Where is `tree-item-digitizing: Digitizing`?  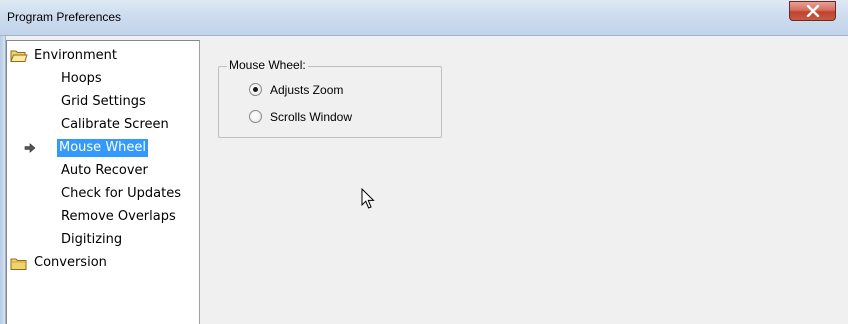
tree-item-digitizing: Digitizing is located at coordinates (91, 240).